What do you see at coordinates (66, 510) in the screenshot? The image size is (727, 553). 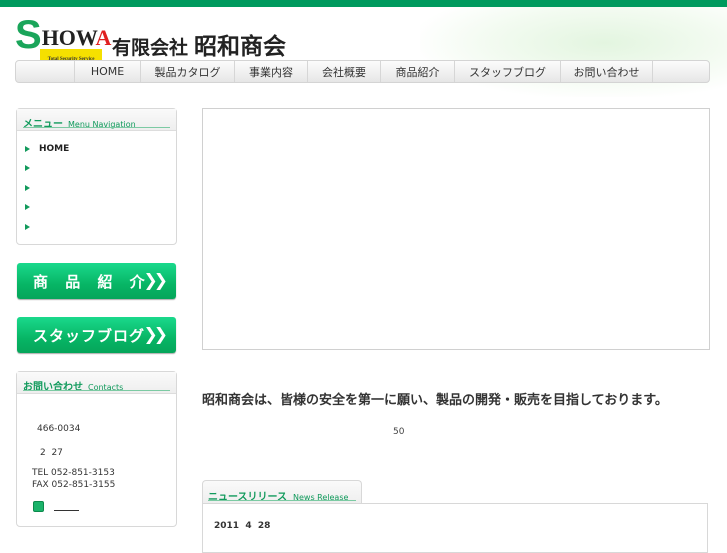 I see `mail-link` at bounding box center [66, 510].